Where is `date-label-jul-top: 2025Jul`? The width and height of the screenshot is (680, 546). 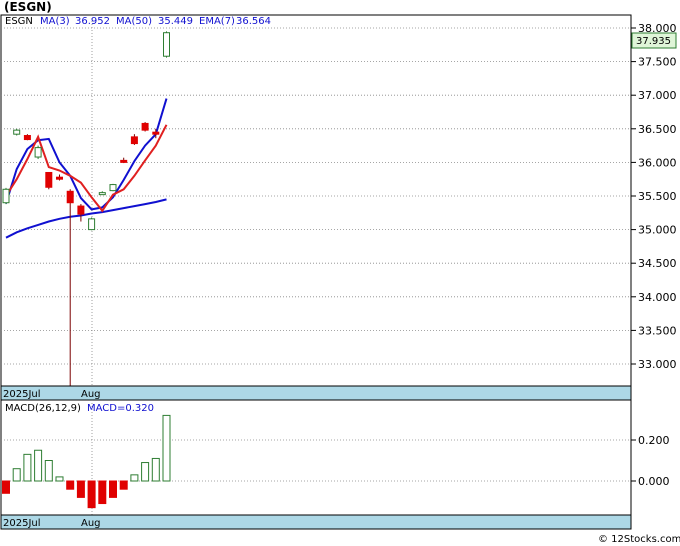 date-label-jul-top: 2025Jul is located at coordinates (22, 394).